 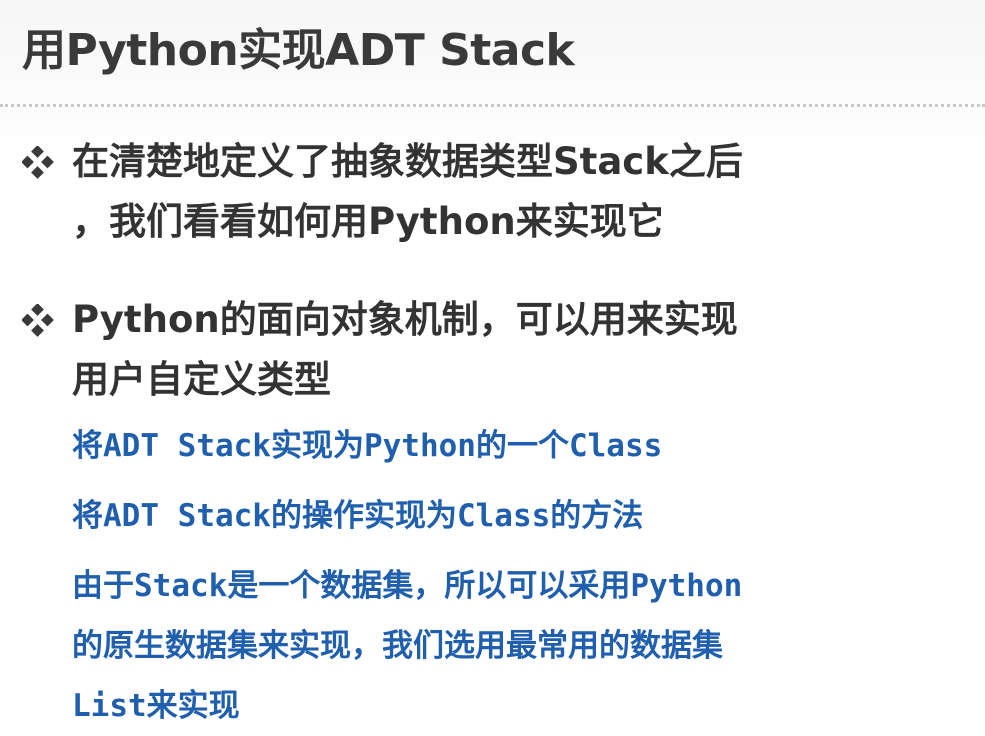 What do you see at coordinates (298, 50) in the screenshot?
I see `slide-title: 用Python实现ADT Stack` at bounding box center [298, 50].